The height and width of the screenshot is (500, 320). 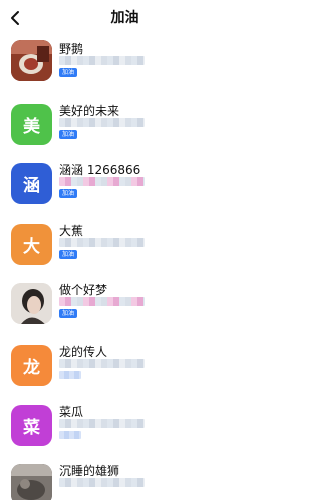 I want to click on avatar: 大, so click(x=31, y=244).